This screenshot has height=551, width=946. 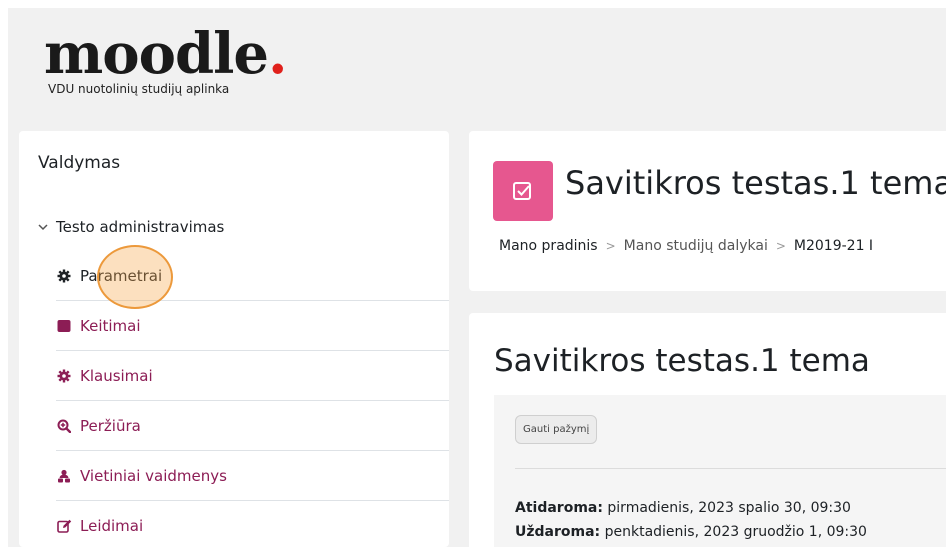 What do you see at coordinates (696, 246) in the screenshot?
I see `breadcrumb-item: Mano studijų dalykai` at bounding box center [696, 246].